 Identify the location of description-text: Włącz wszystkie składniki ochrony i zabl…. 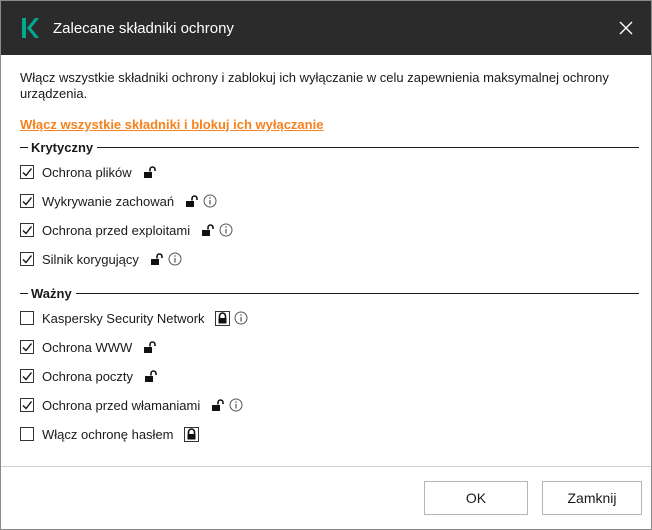
(314, 85).